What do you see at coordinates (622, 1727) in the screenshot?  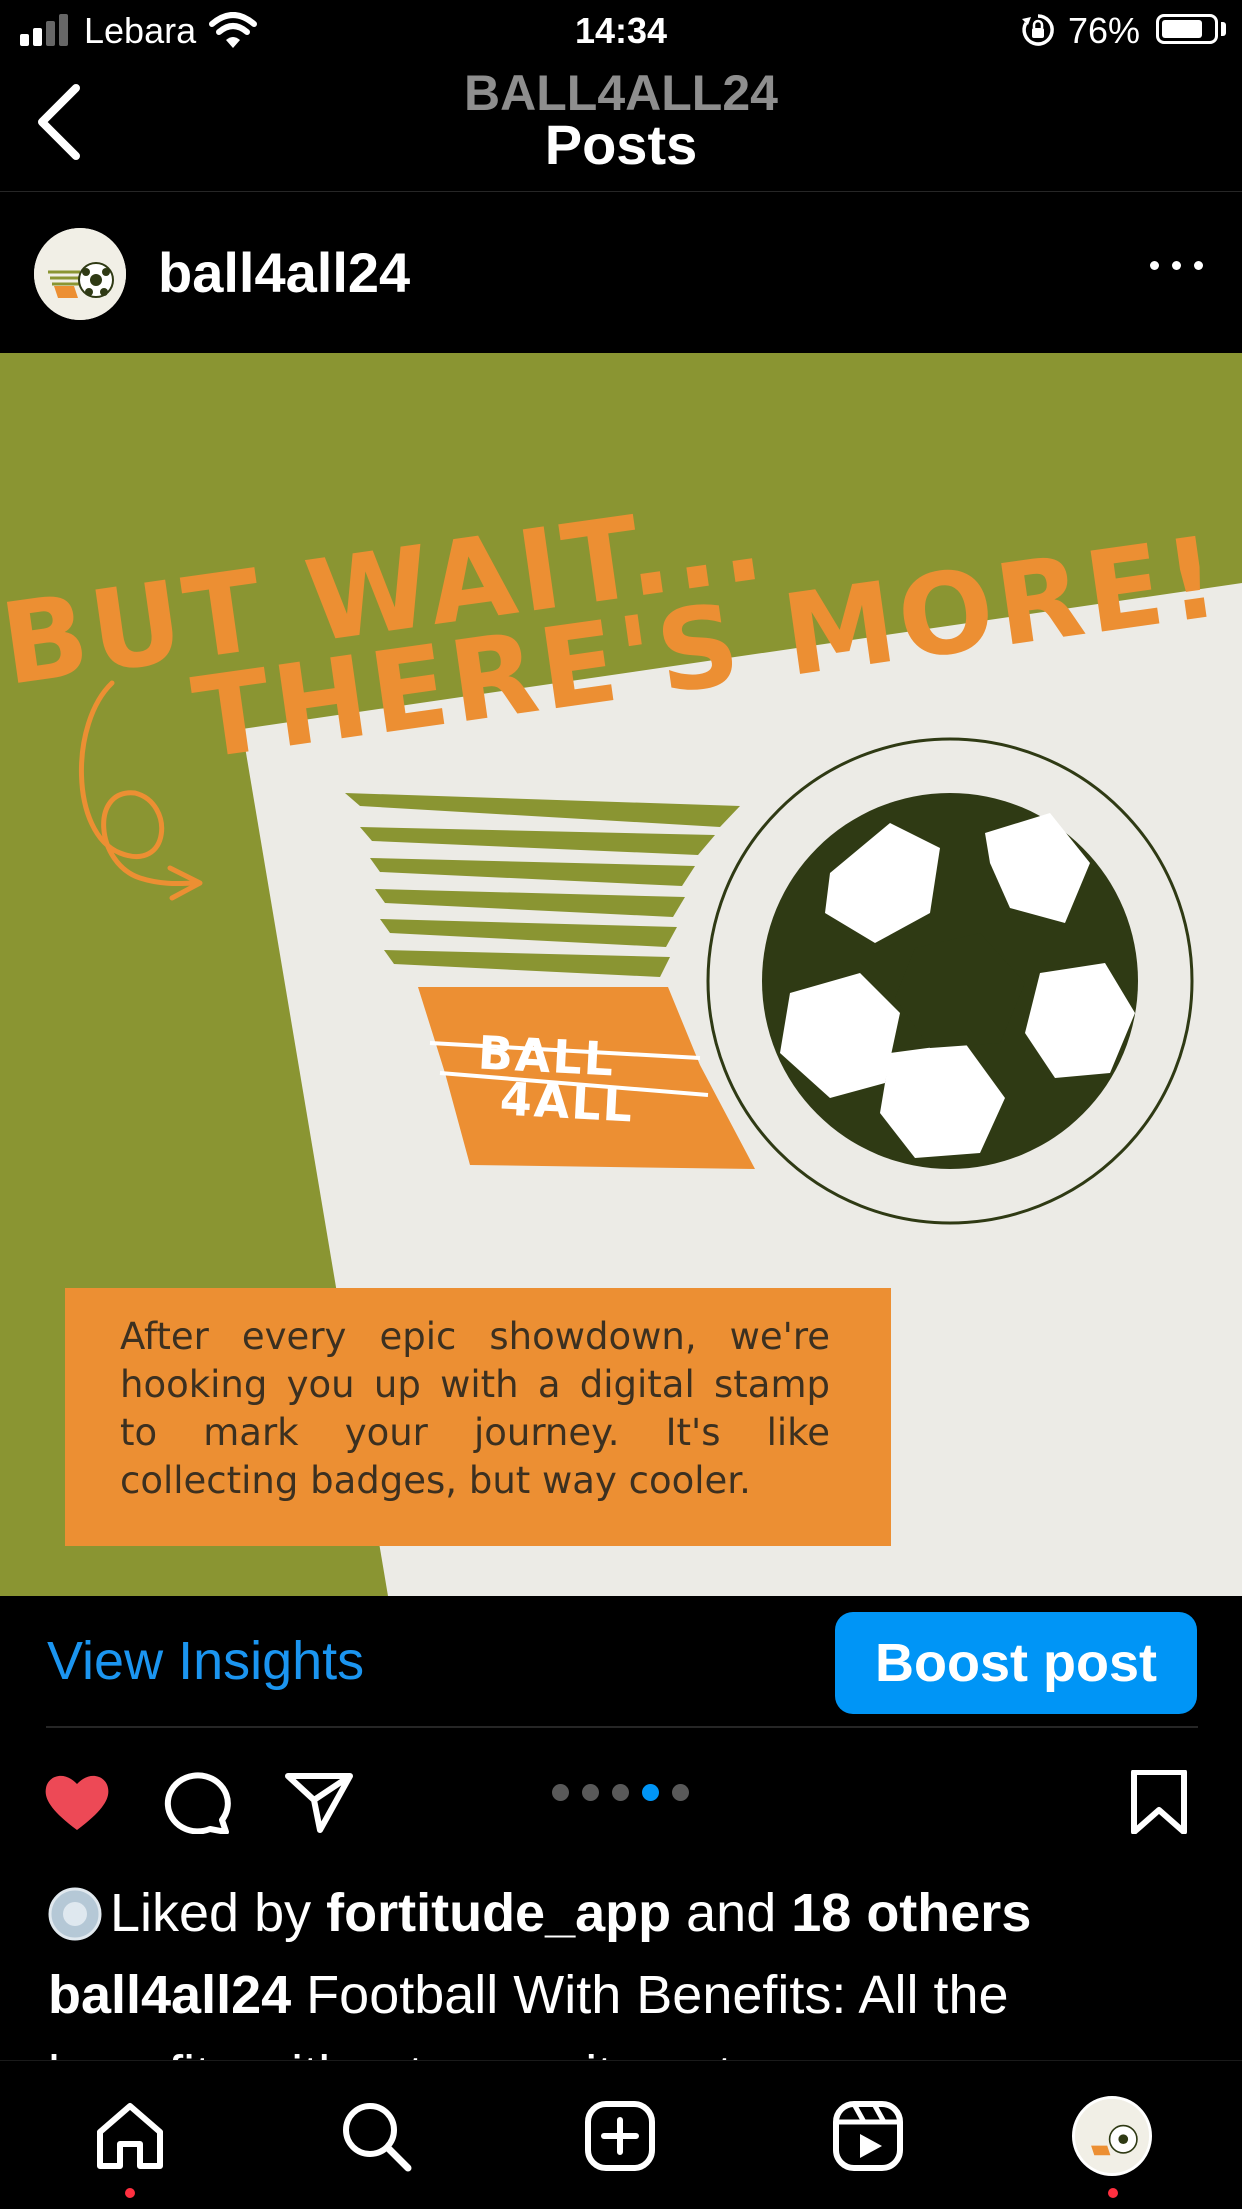 I see `insights-divider` at bounding box center [622, 1727].